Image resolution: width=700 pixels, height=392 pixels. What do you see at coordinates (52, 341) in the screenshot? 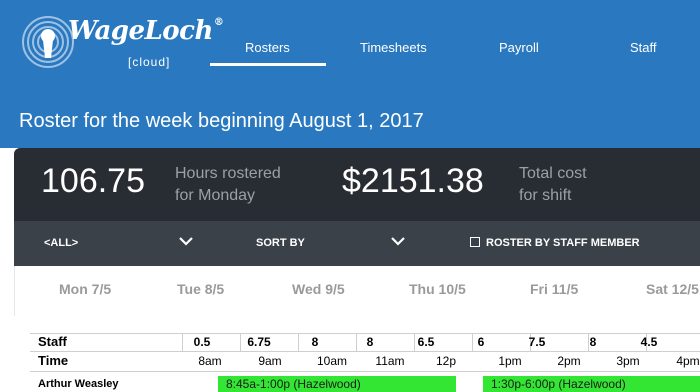
I see `staff-row-label: Staff` at bounding box center [52, 341].